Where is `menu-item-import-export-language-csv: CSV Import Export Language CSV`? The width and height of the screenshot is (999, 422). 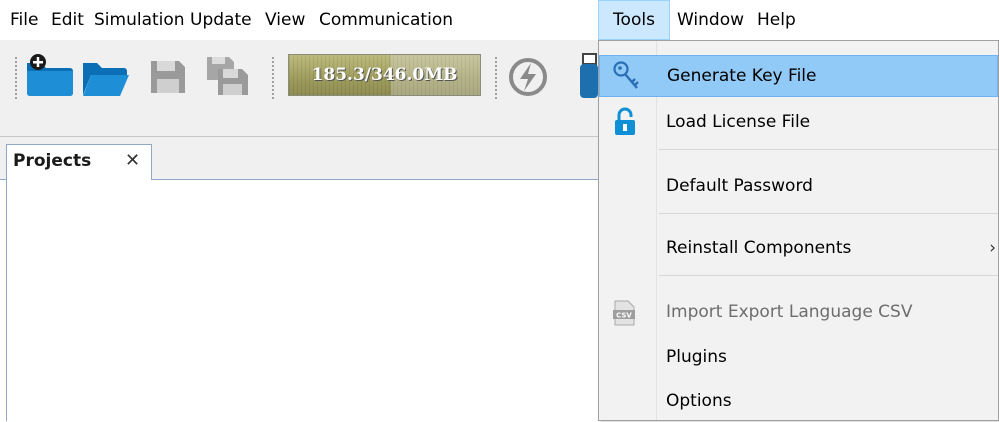 menu-item-import-export-language-csv: CSV Import Export Language CSV is located at coordinates (798, 312).